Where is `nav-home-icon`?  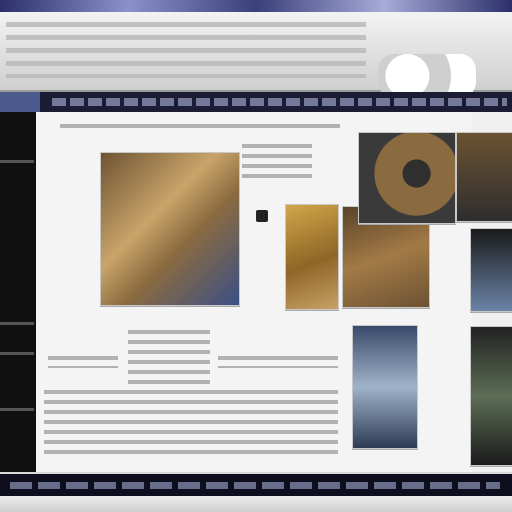 nav-home-icon is located at coordinates (20, 102).